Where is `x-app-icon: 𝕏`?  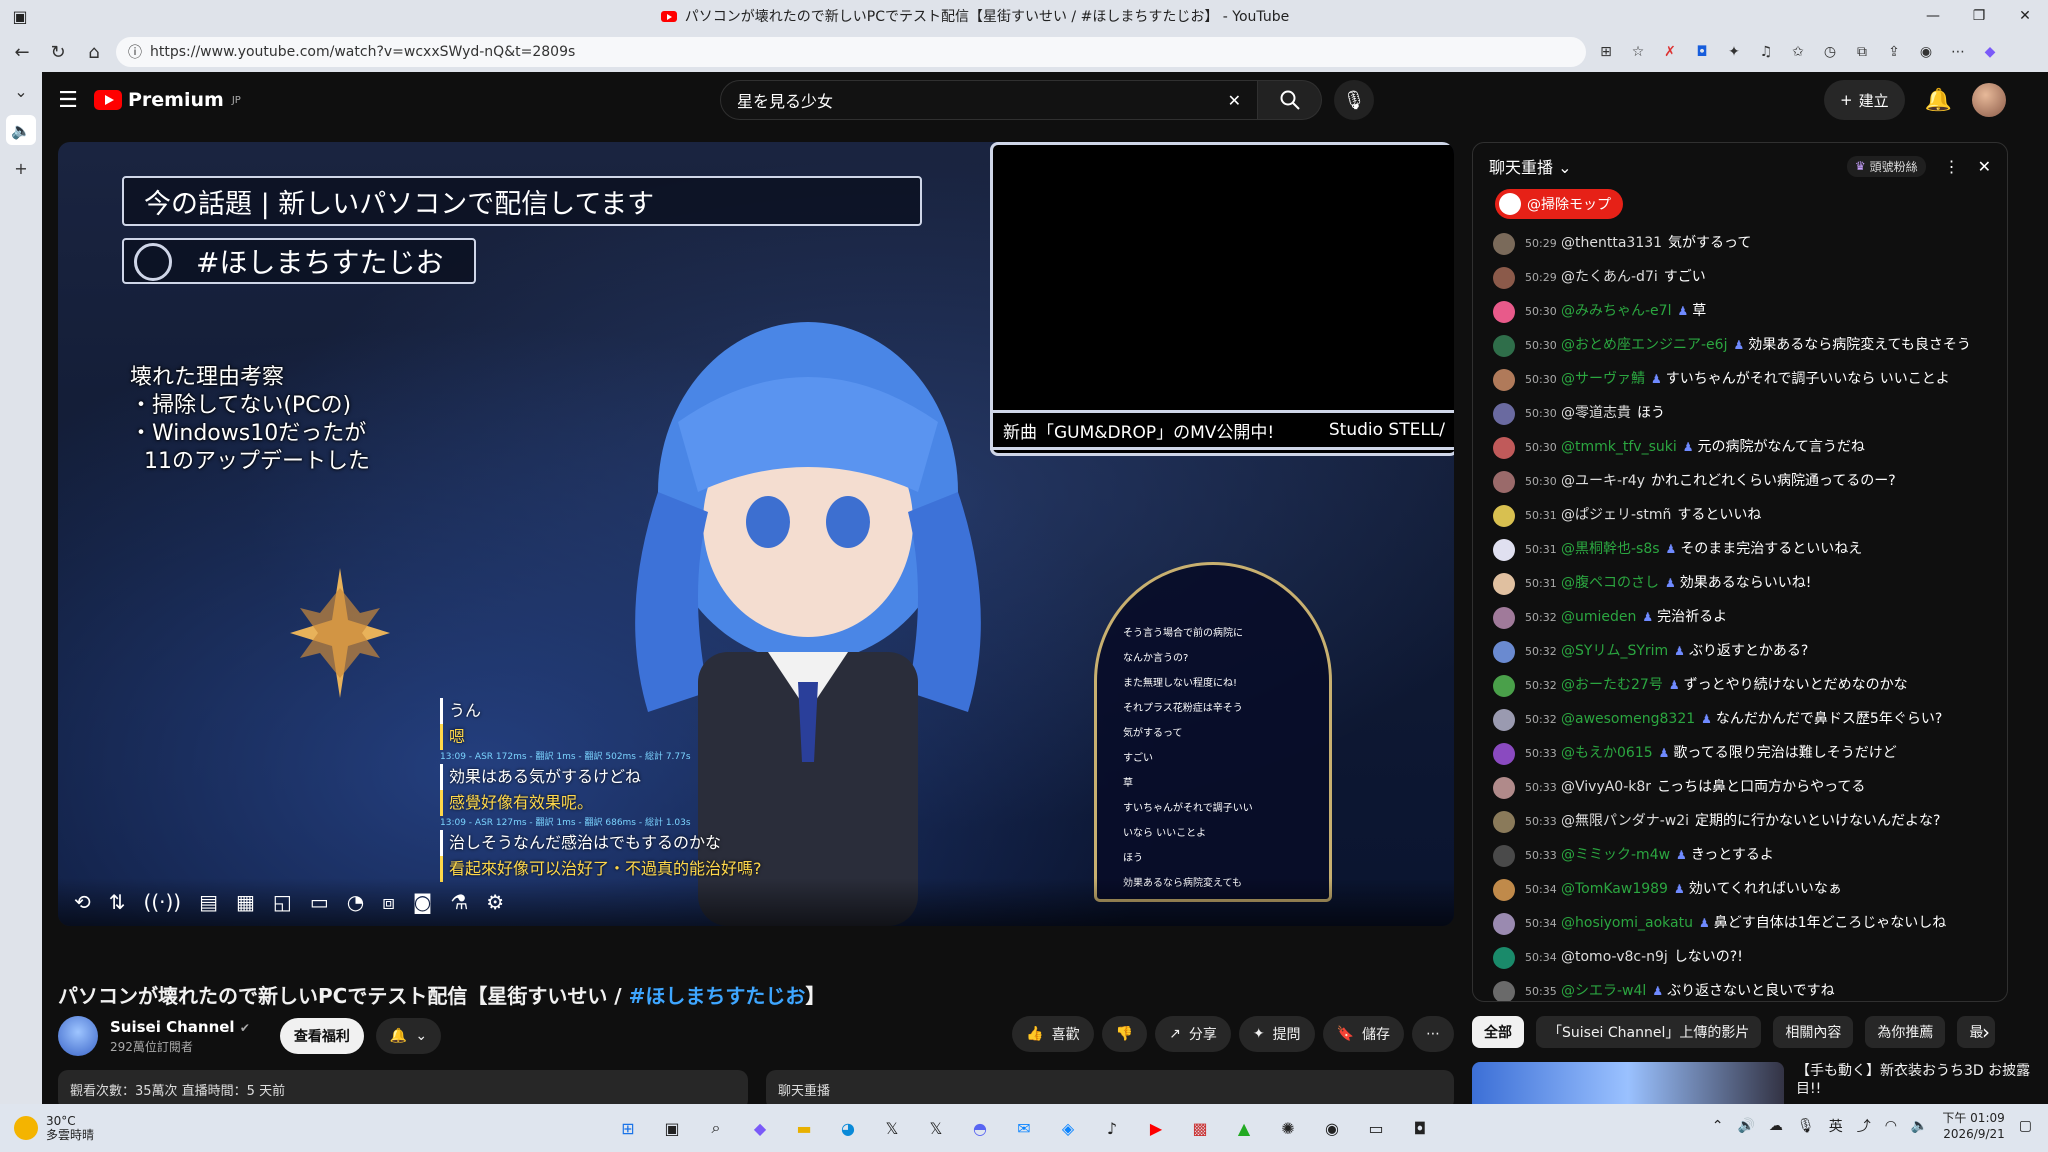 x-app-icon: 𝕏 is located at coordinates (892, 1128).